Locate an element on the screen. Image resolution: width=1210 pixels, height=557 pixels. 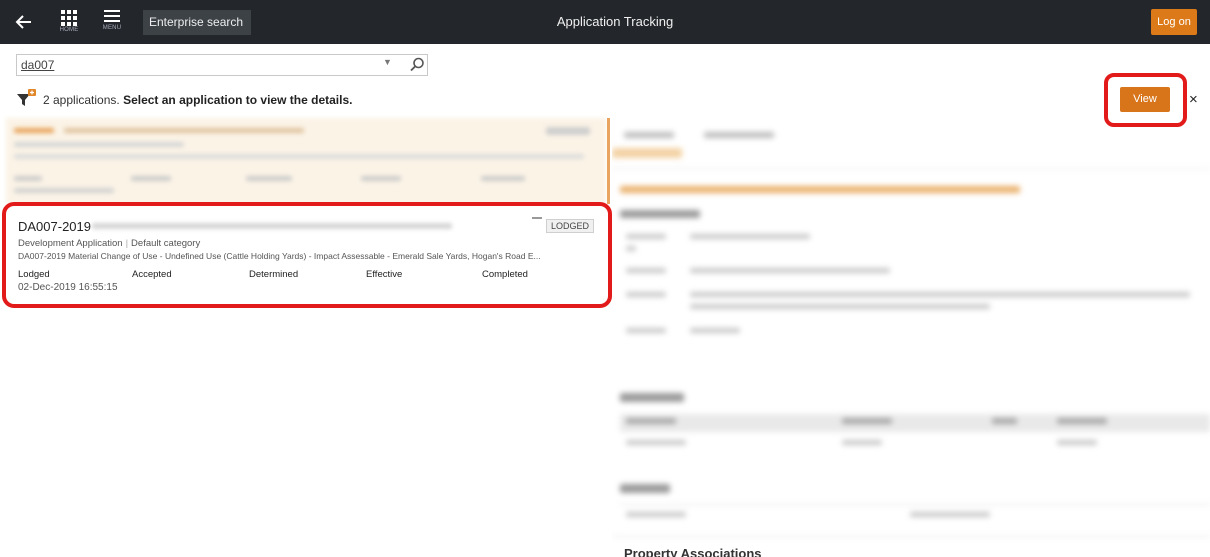
milestone-effective: Effective is located at coordinates (384, 274).